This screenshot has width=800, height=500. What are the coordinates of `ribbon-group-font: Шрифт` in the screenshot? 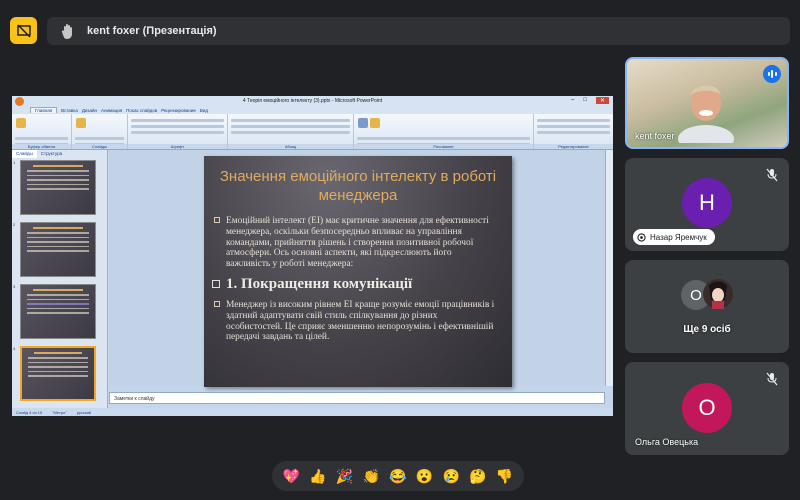 It's located at (178, 131).